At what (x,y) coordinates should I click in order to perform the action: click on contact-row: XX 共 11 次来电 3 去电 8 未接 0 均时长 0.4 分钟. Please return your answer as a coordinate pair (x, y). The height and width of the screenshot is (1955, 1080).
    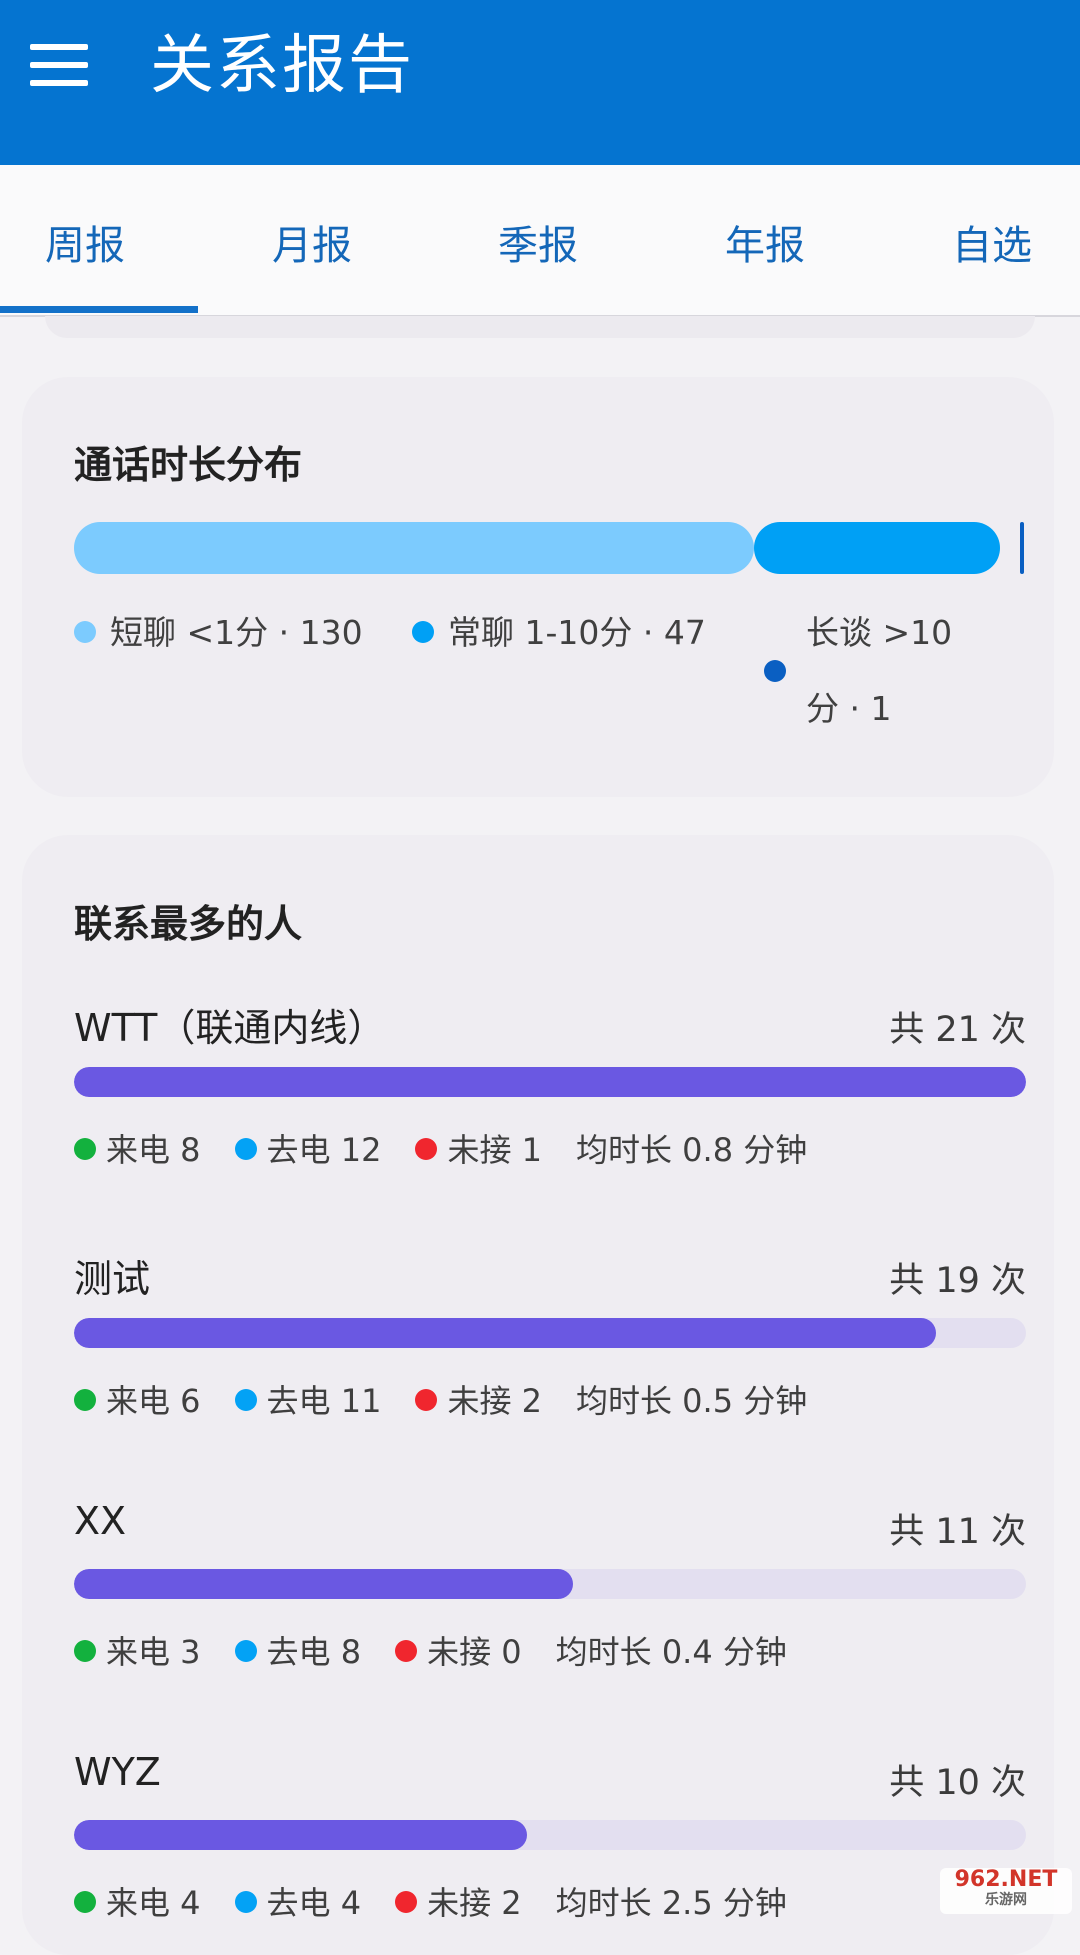
    Looking at the image, I should click on (550, 1599).